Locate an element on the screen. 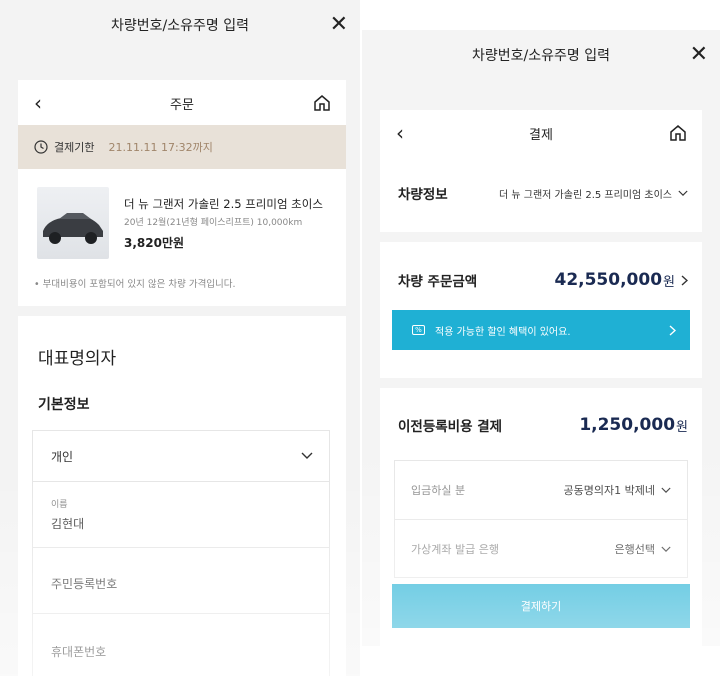  bank-value: 은행선택 is located at coordinates (634, 549).